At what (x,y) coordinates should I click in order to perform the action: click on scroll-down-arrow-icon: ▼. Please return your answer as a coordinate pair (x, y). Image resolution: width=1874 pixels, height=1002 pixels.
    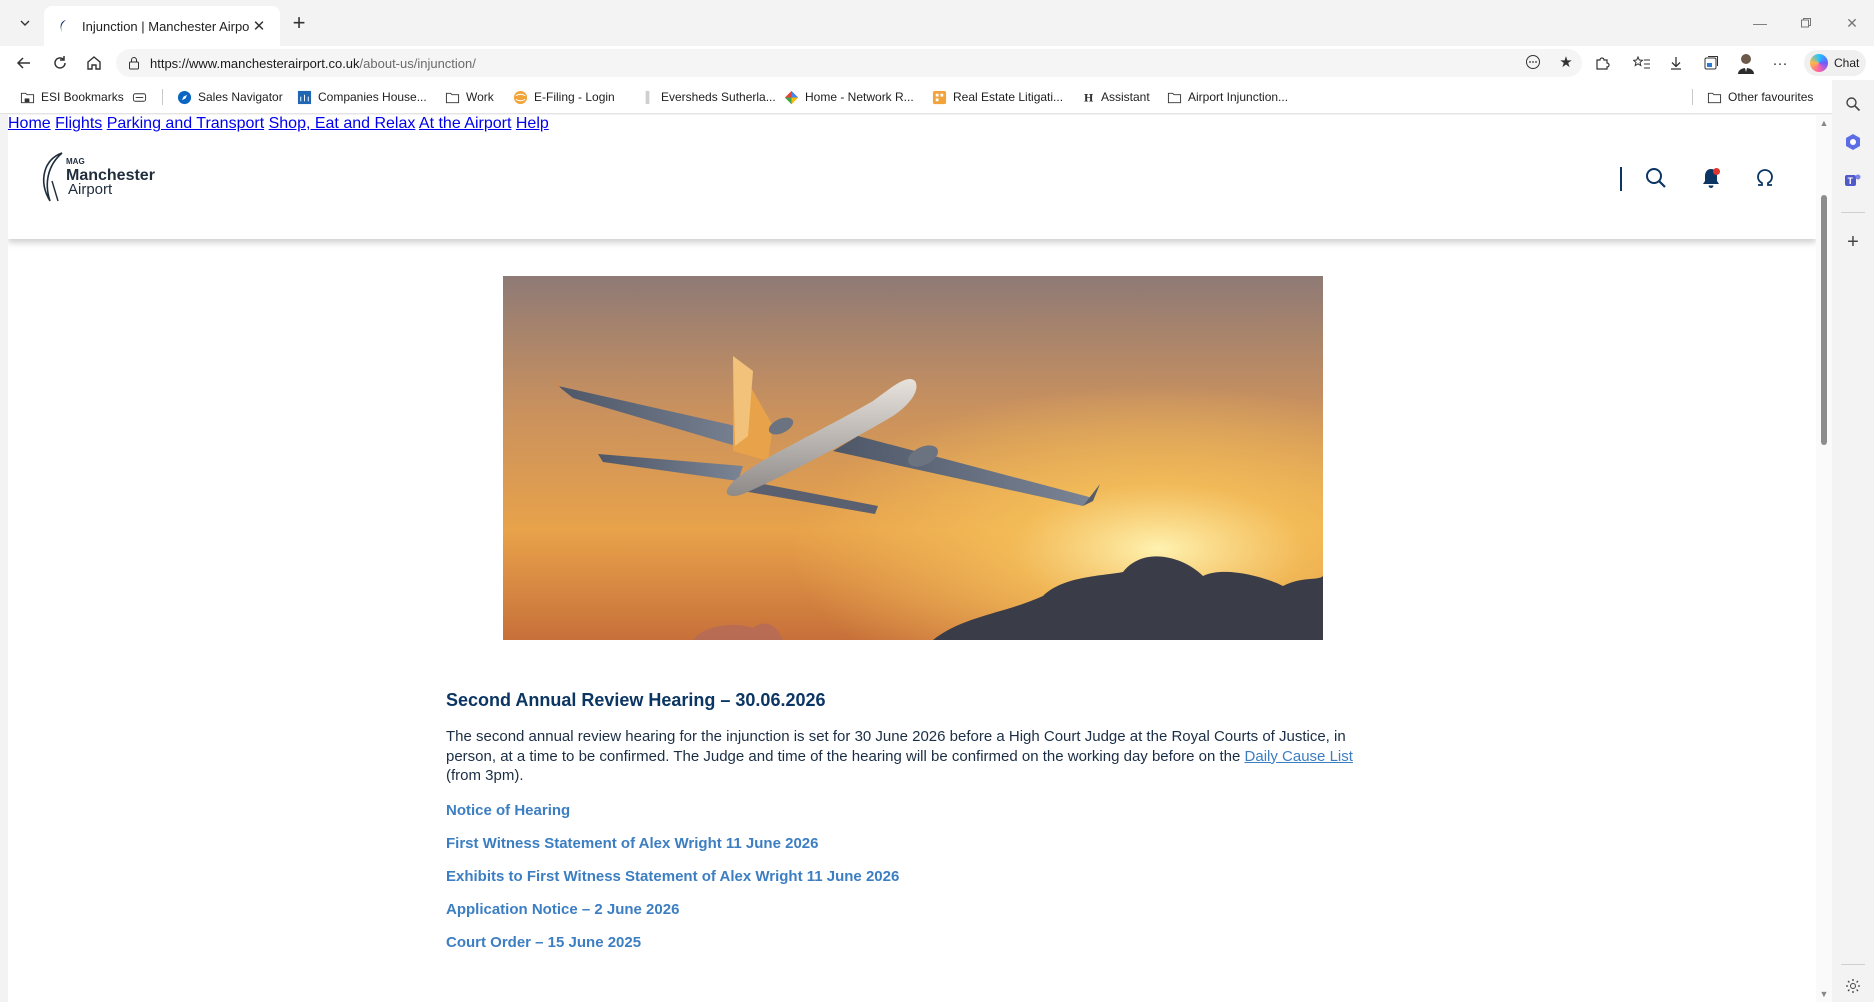
    Looking at the image, I should click on (1824, 994).